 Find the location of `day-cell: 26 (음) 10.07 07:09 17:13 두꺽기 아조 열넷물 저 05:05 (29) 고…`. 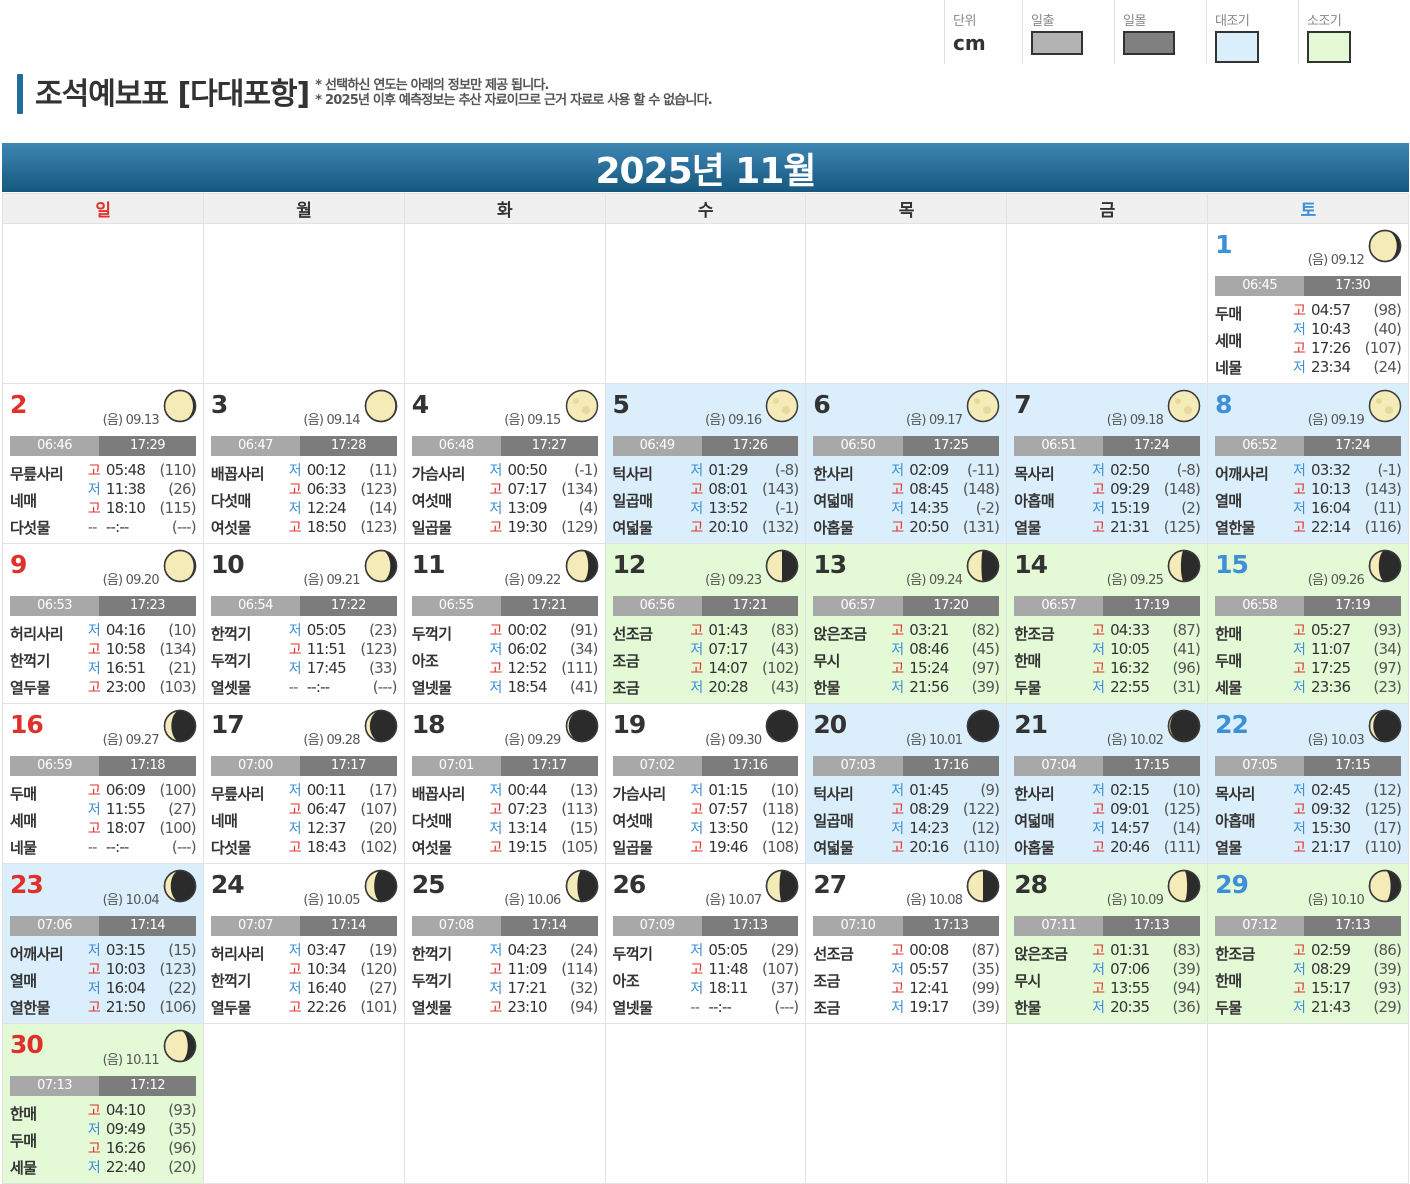

day-cell: 26 (음) 10.07 07:09 17:13 두꺽기 아조 열넷물 저 05:05 (29) 고… is located at coordinates (705, 943).